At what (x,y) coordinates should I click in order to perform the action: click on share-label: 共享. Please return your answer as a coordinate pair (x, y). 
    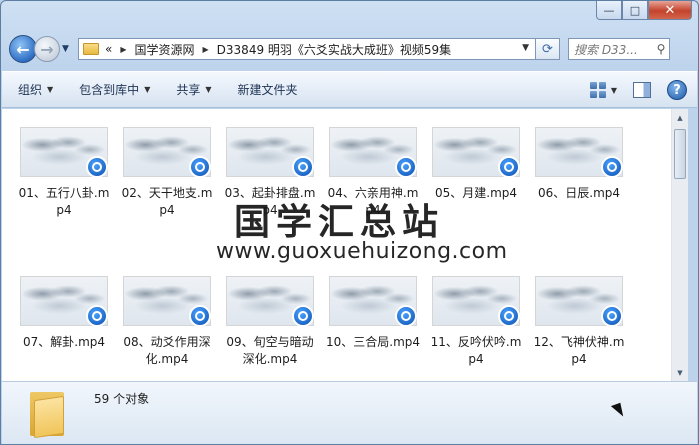
    Looking at the image, I should click on (188, 90).